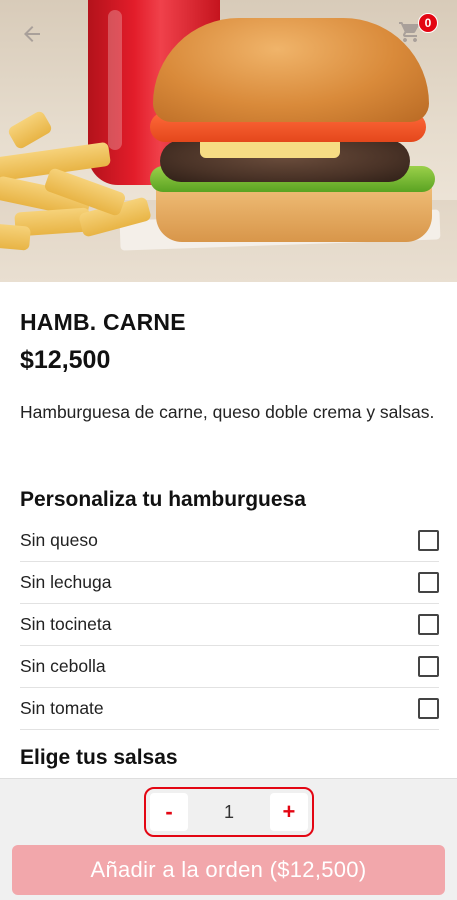 The height and width of the screenshot is (900, 457). Describe the element at coordinates (291, 70) in the screenshot. I see `bun-top` at that location.